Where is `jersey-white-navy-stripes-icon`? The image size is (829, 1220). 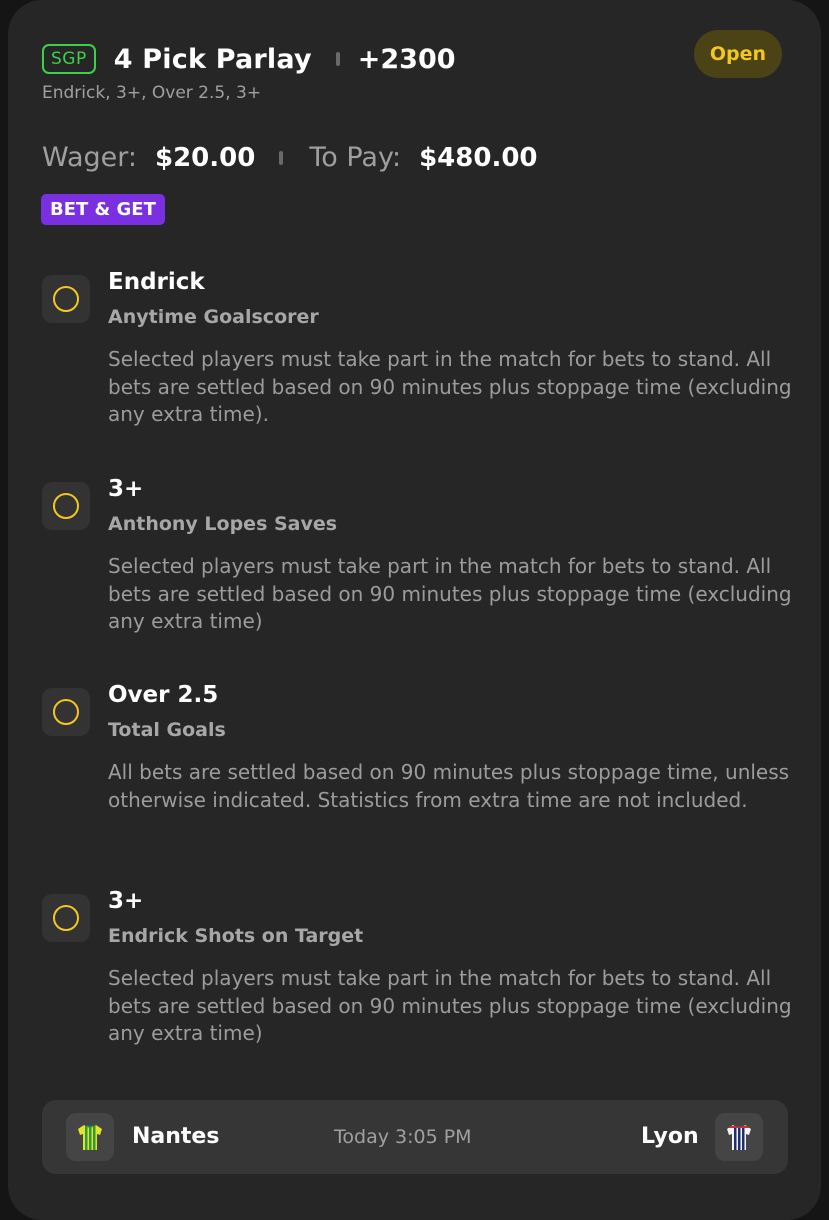
jersey-white-navy-stripes-icon is located at coordinates (739, 1137).